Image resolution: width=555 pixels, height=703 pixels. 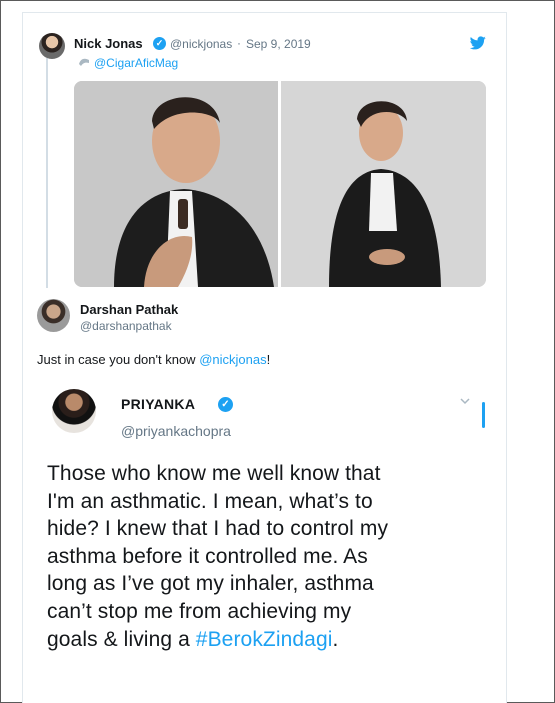 What do you see at coordinates (465, 401) in the screenshot?
I see `chevron-down-icon` at bounding box center [465, 401].